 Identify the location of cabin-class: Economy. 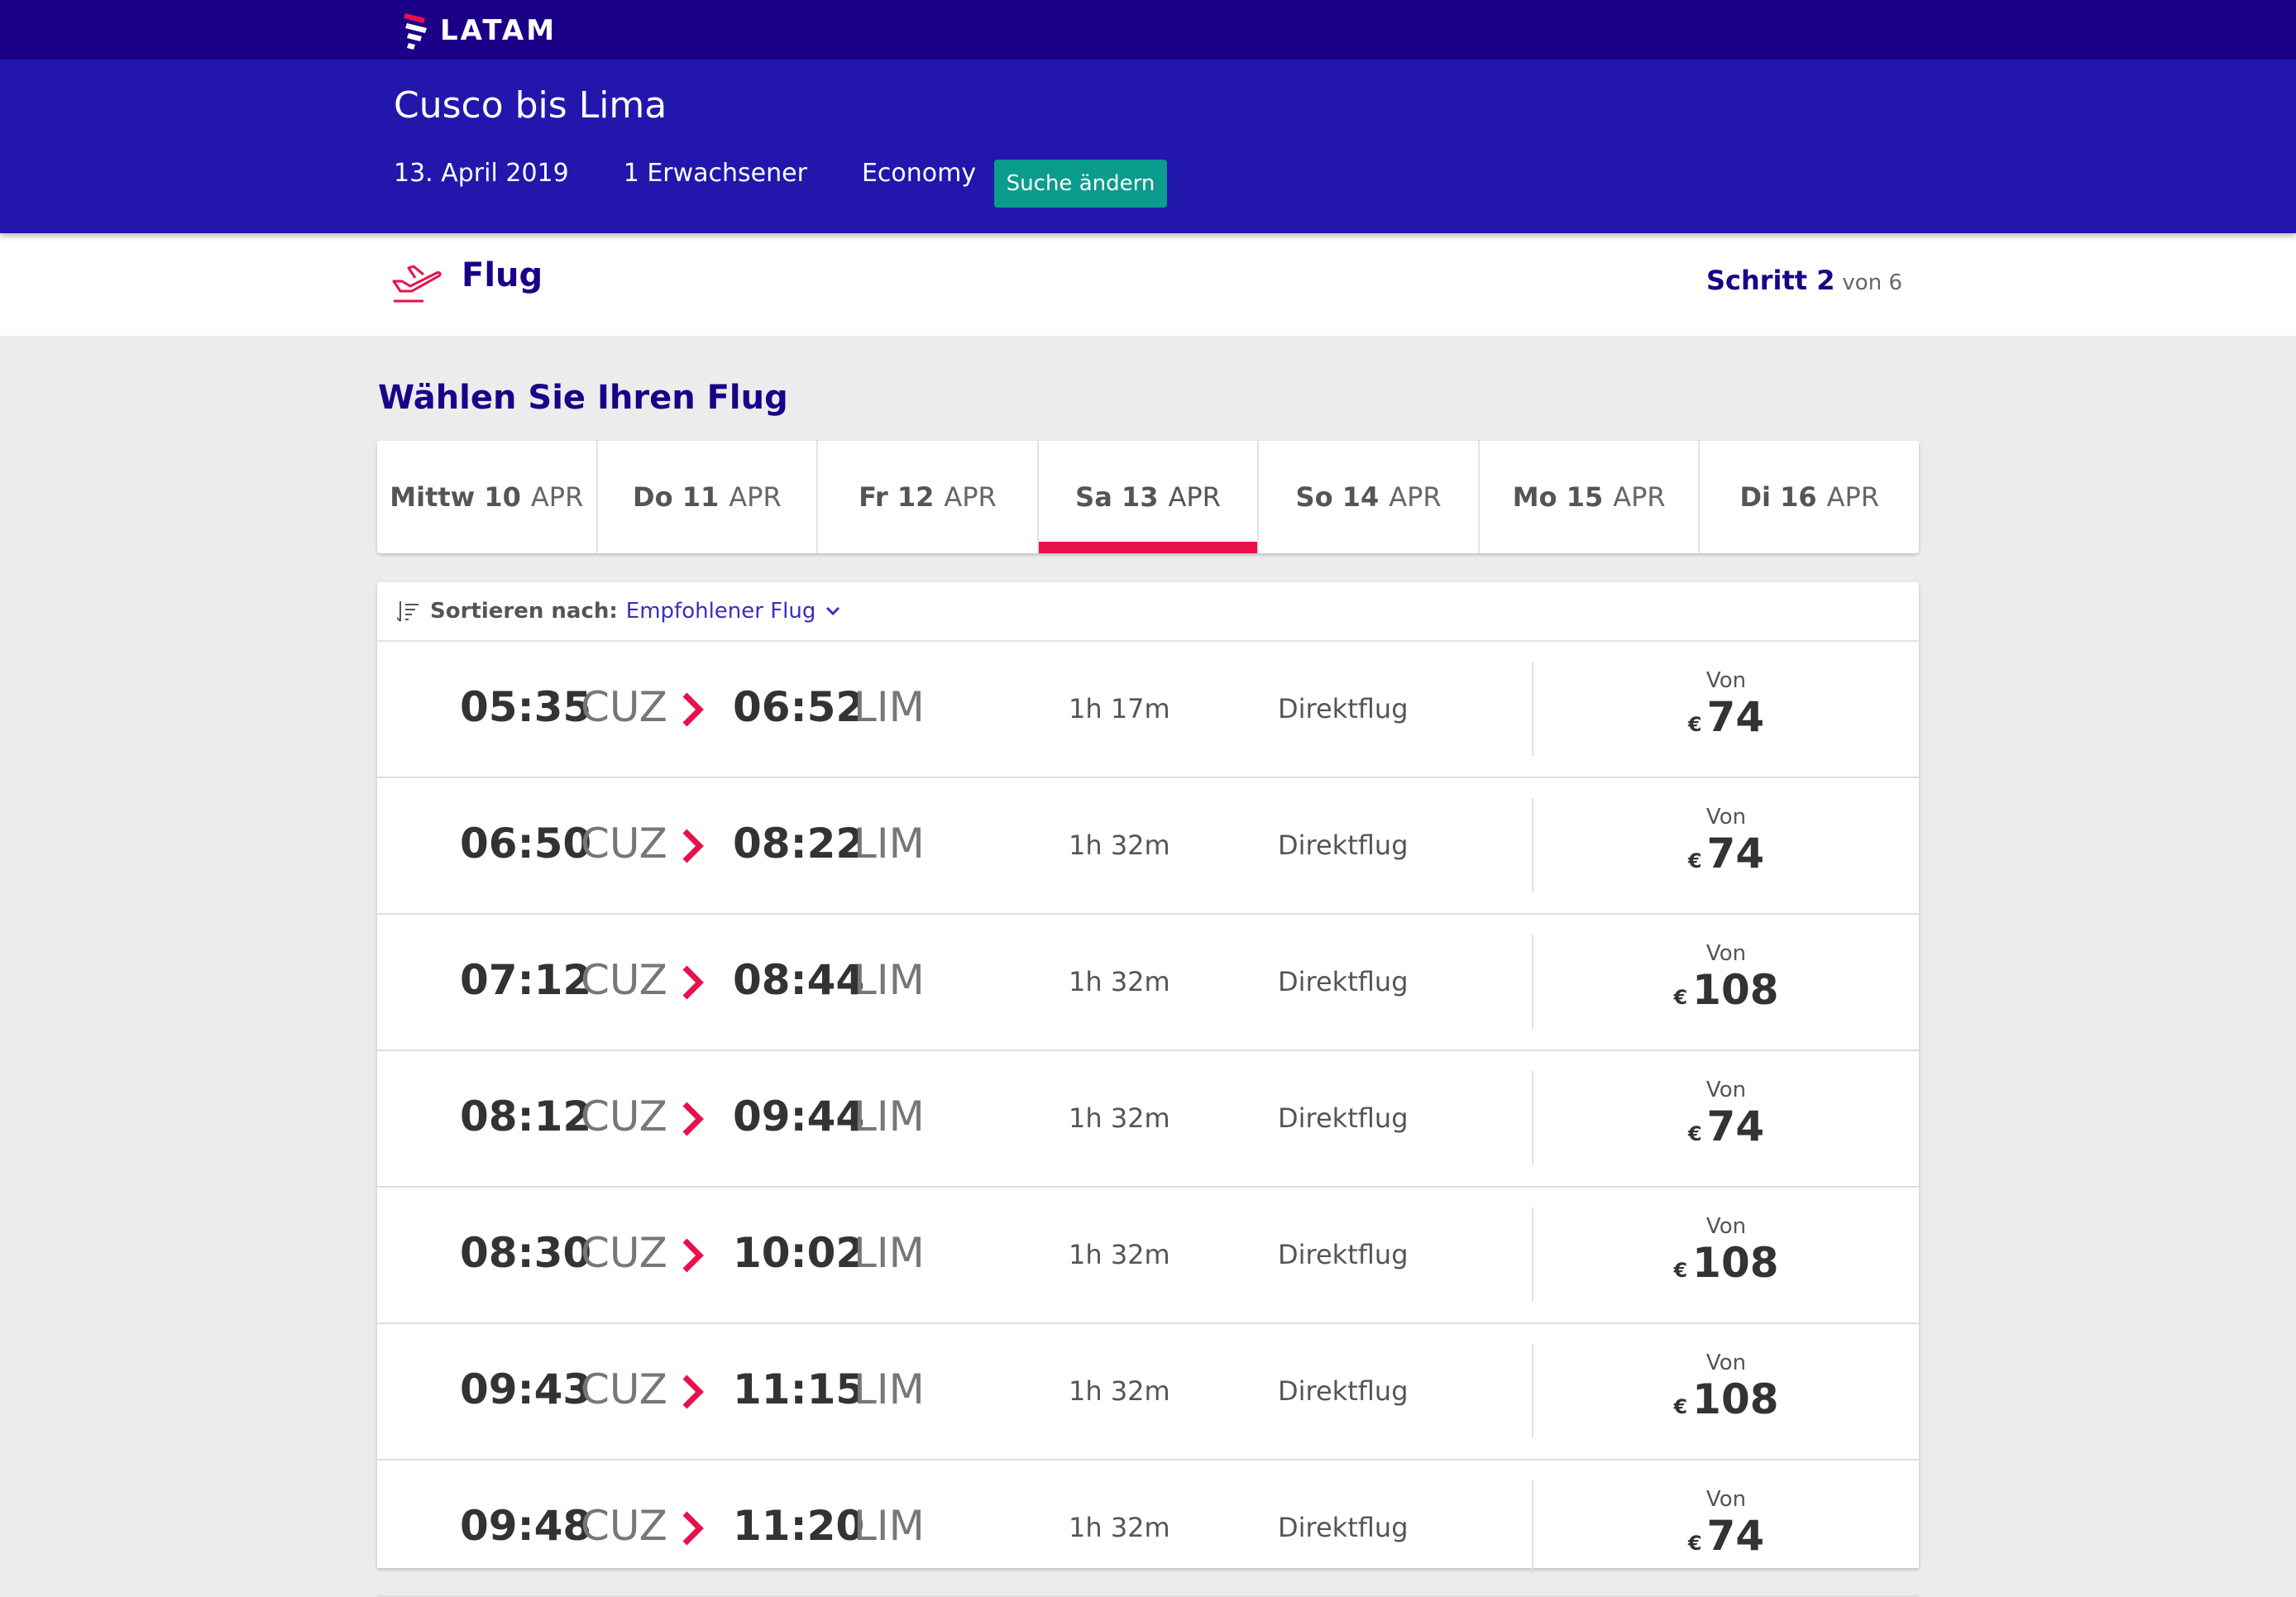
(919, 173).